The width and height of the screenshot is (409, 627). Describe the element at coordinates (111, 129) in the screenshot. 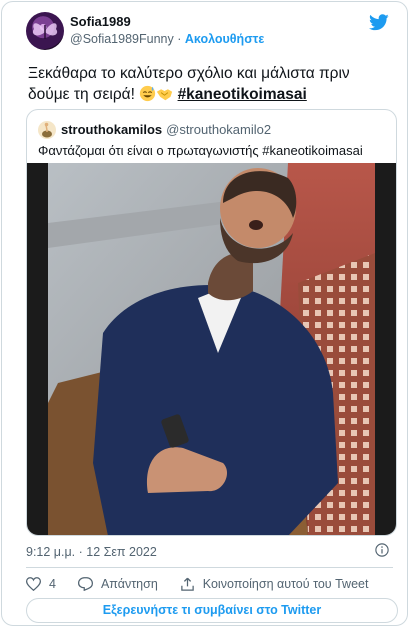

I see `quoted-display-name: strouthokamilos` at that location.